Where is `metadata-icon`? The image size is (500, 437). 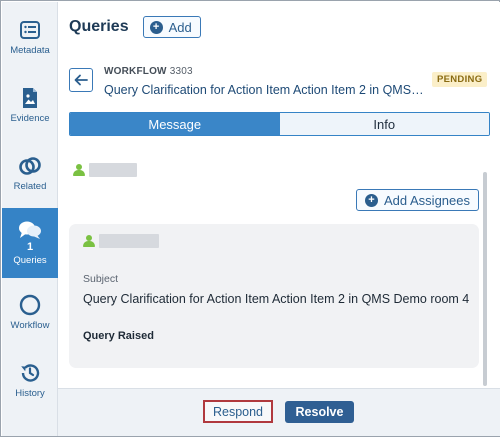 metadata-icon is located at coordinates (30, 30).